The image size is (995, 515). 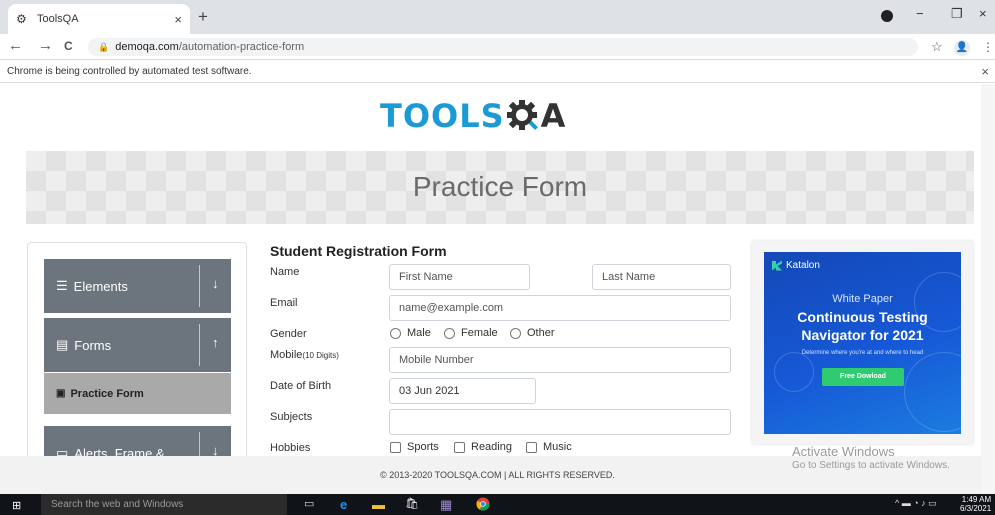 I want to click on clock-time: 1:49 AM, so click(x=976, y=499).